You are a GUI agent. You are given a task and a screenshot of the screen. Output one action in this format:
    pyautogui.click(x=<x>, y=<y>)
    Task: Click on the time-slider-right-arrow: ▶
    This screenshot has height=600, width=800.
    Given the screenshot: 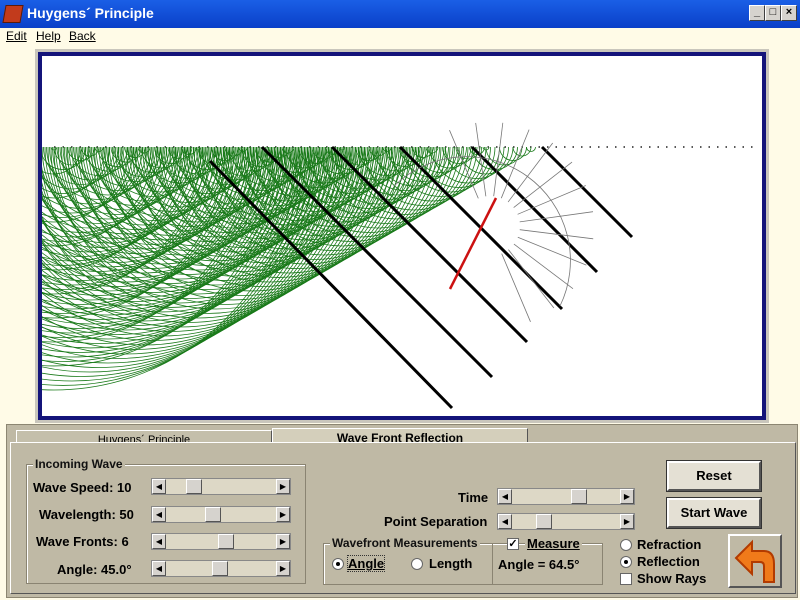 What is the action you would take?
    pyautogui.click(x=627, y=496)
    